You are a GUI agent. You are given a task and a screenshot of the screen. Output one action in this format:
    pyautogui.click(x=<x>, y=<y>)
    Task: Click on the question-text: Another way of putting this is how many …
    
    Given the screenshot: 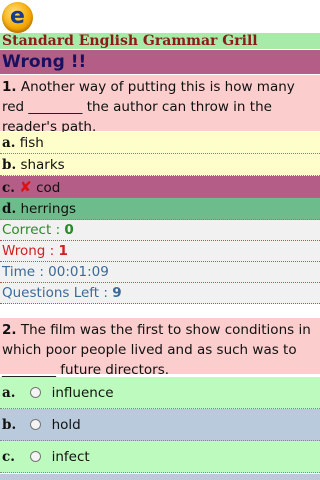 What is the action you would take?
    pyautogui.click(x=148, y=107)
    